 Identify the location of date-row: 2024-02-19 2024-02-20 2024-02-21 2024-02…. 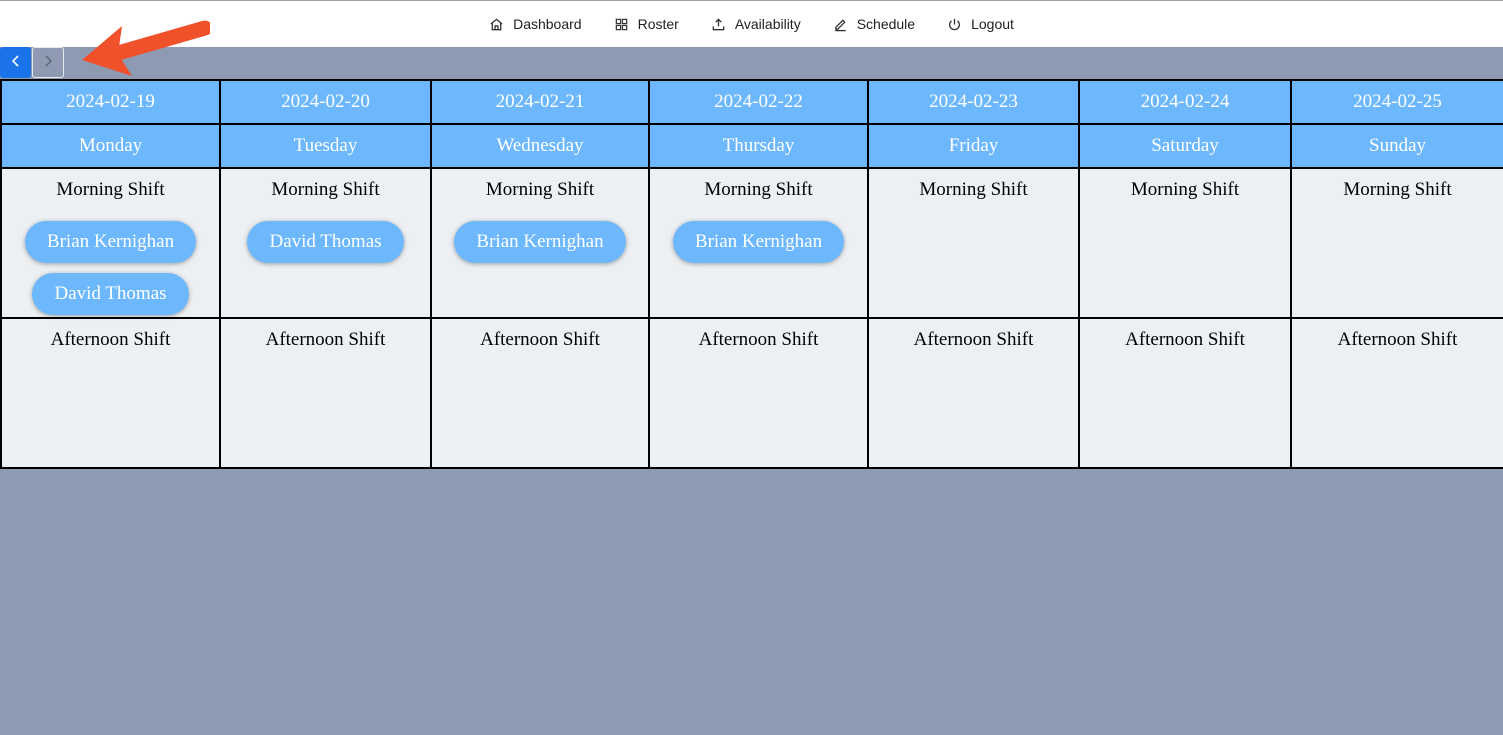
(751, 102).